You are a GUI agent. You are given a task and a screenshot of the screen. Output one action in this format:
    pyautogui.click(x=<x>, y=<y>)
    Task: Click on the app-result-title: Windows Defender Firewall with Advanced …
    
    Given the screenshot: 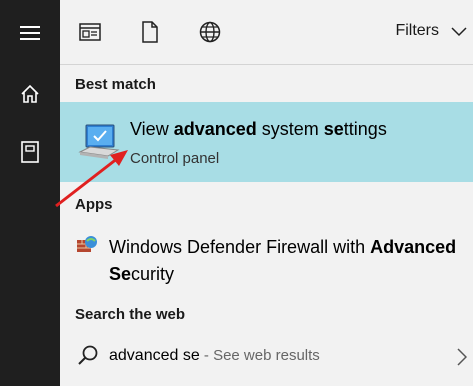 What is the action you would take?
    pyautogui.click(x=283, y=260)
    